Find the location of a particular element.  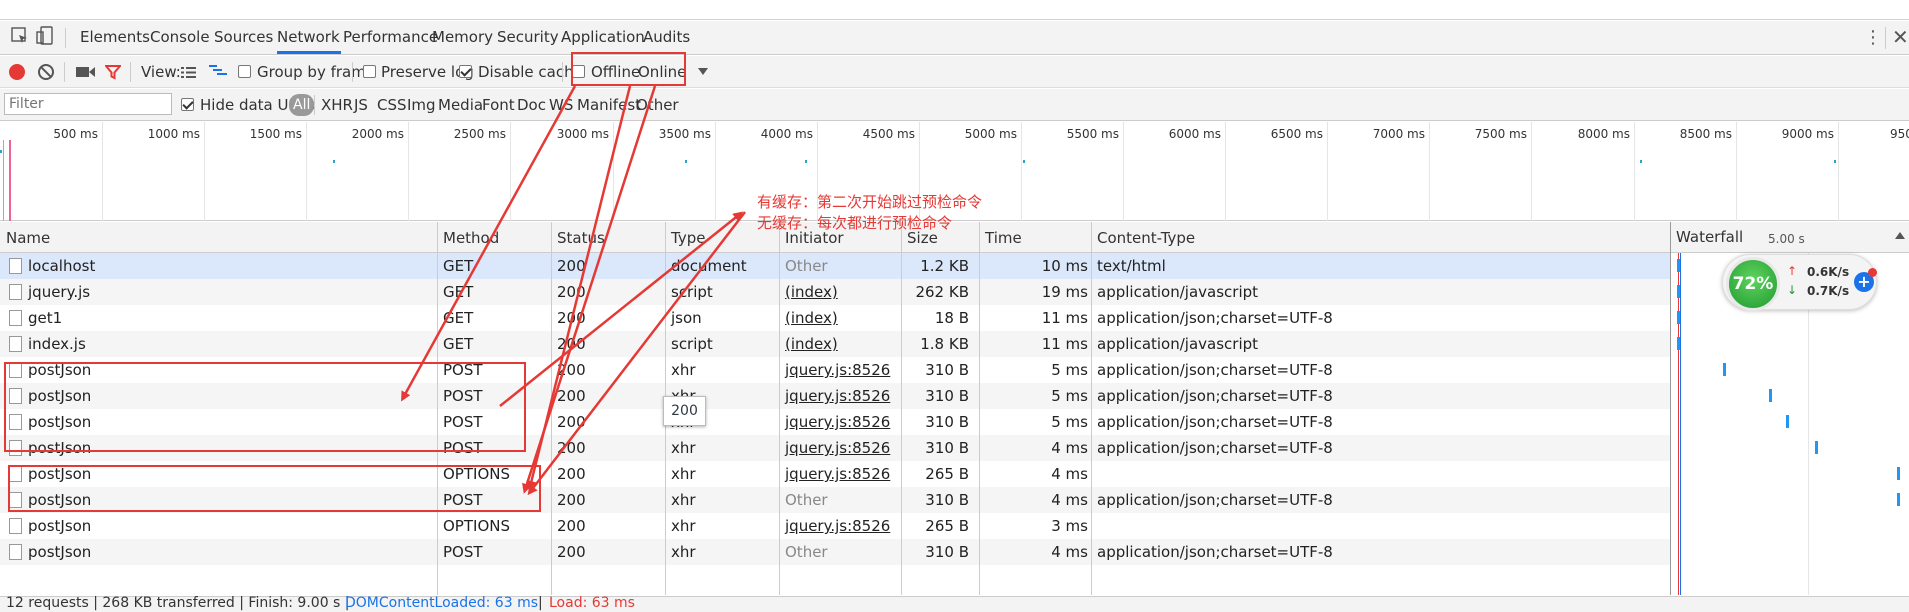

network-speed-widget: 72% ↑ 0.6K/s ↓ 0.7K/s + is located at coordinates (1799, 282).